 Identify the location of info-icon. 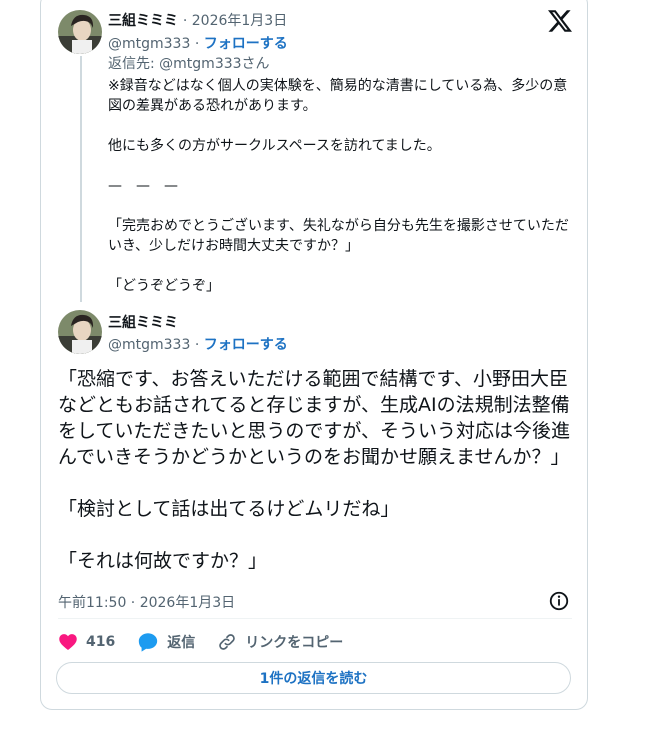
(559, 601).